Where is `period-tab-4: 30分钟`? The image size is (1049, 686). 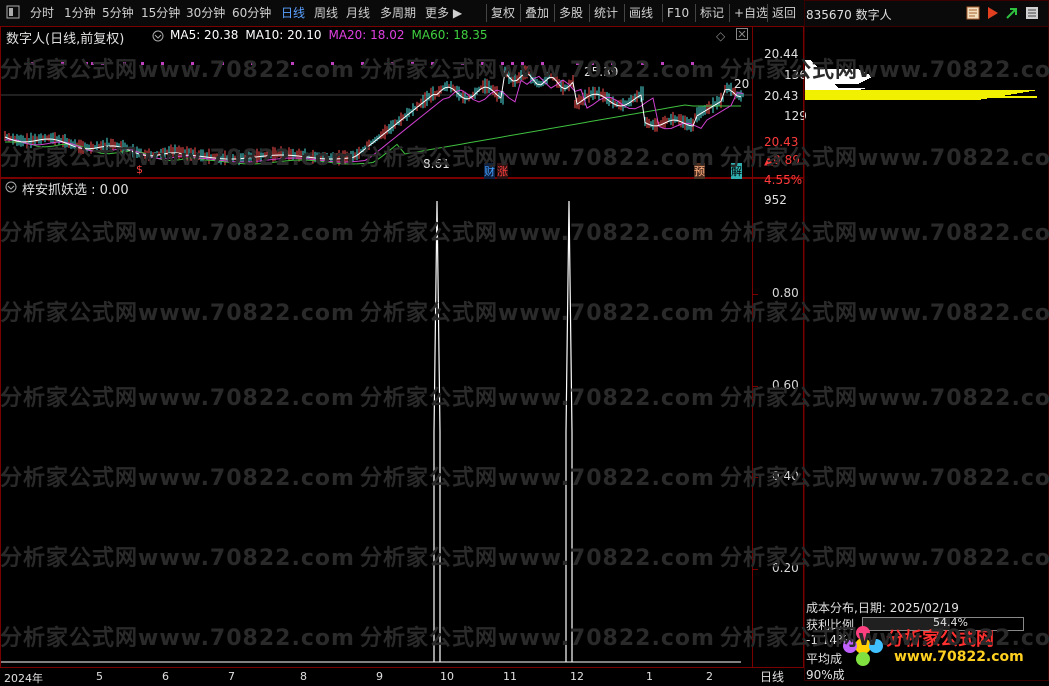
period-tab-4: 30分钟 is located at coordinates (205, 13).